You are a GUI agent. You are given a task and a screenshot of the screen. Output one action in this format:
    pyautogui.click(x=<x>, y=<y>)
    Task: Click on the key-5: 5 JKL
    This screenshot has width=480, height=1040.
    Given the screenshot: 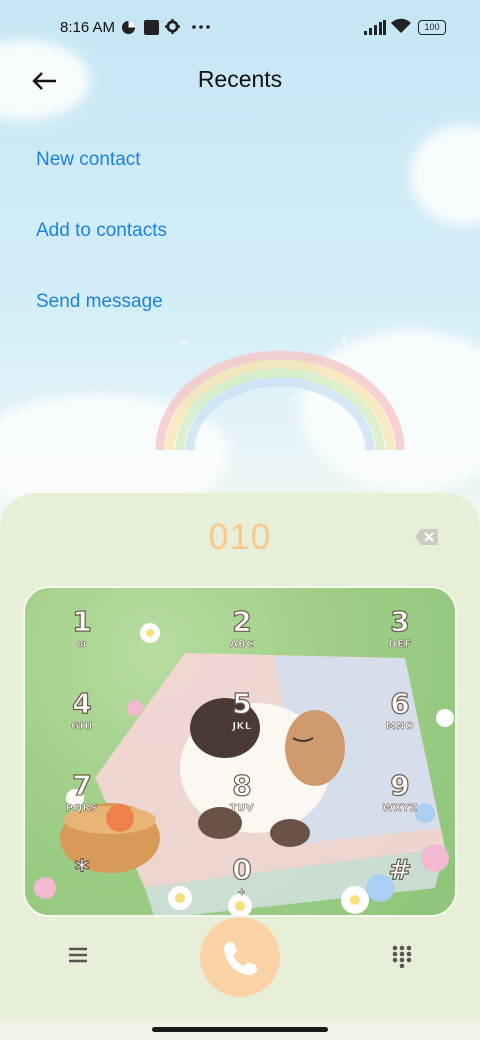 What is the action you would take?
    pyautogui.click(x=242, y=719)
    